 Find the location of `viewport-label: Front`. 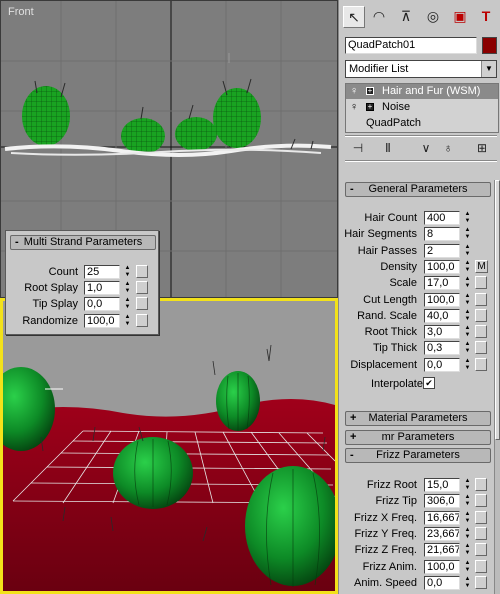

viewport-label: Front is located at coordinates (21, 12).